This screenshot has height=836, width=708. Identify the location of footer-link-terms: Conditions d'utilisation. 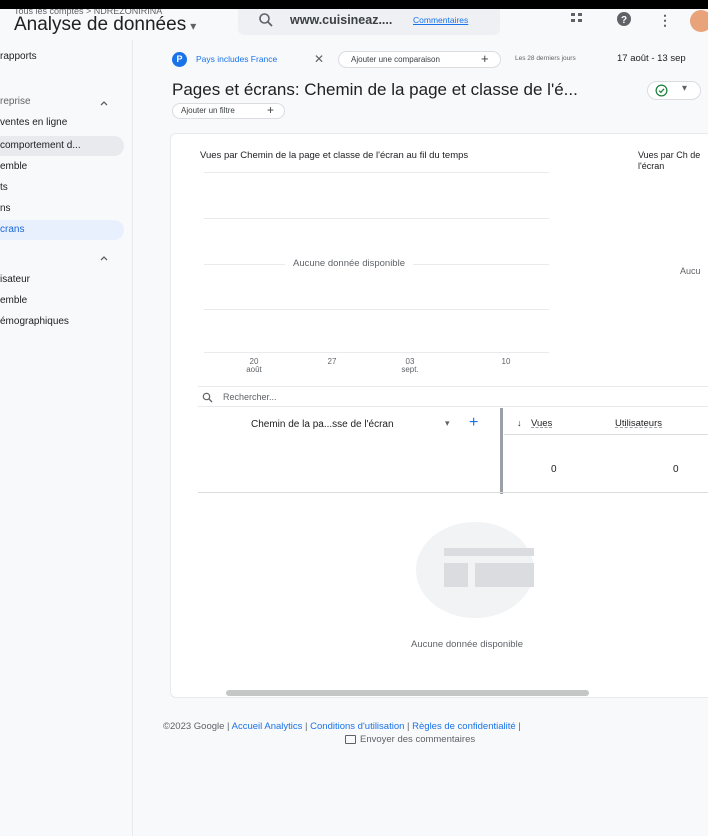
(357, 726).